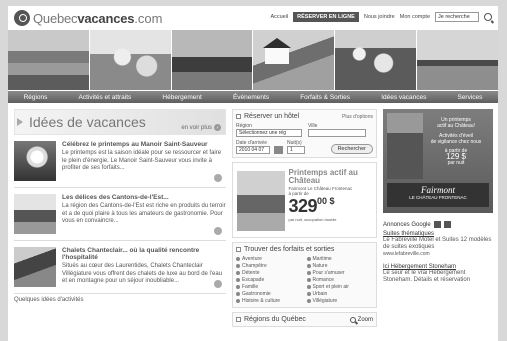  I want to click on nuits-select: 1, so click(296, 150).